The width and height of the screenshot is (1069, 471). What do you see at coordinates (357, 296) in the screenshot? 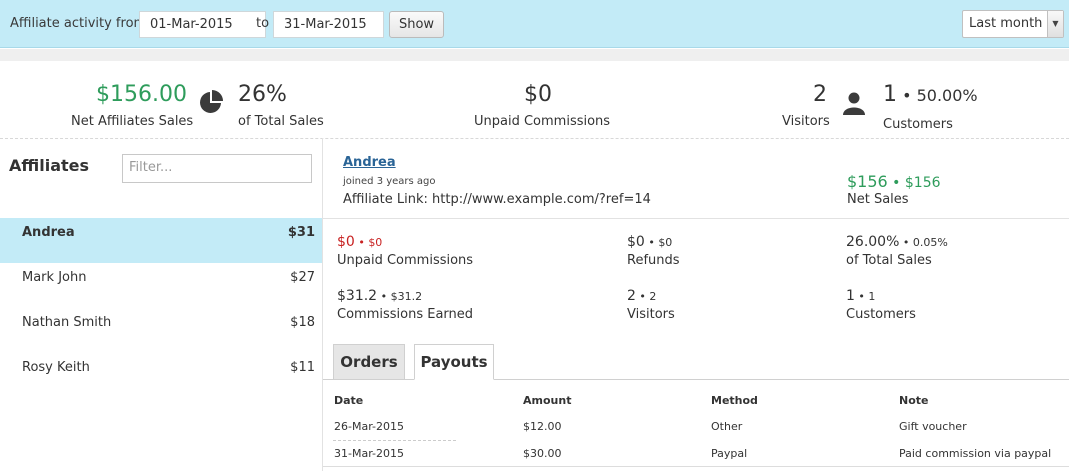
I see `stat-main: $31.2` at bounding box center [357, 296].